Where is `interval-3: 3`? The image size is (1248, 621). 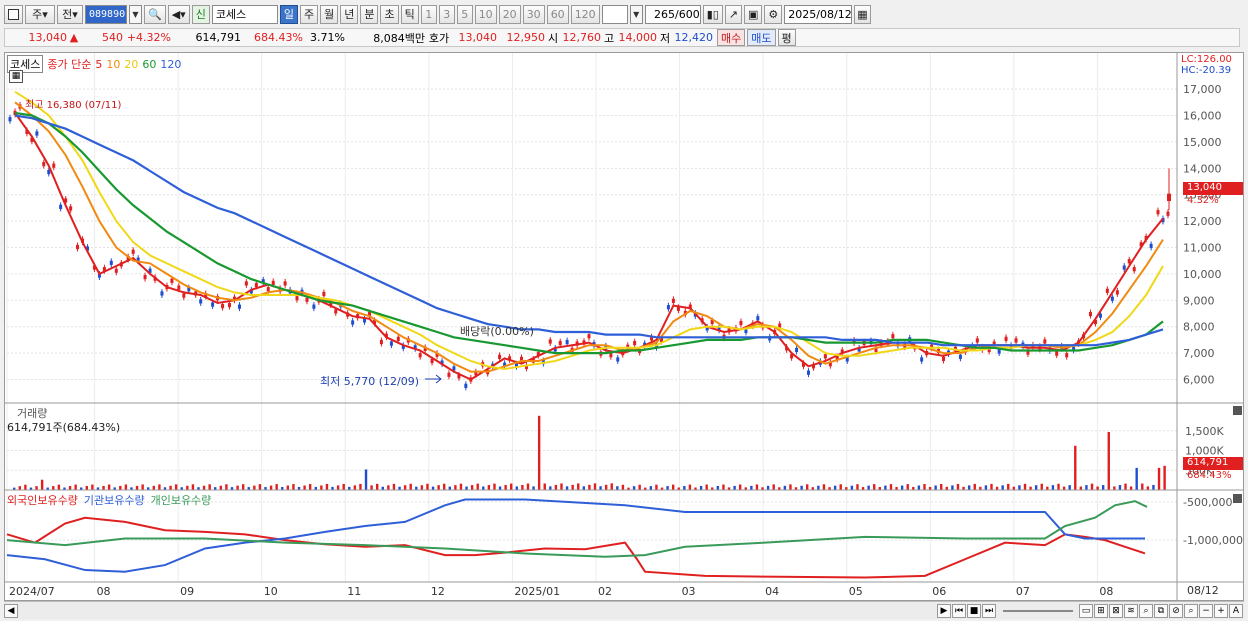 interval-3: 3 is located at coordinates (446, 14).